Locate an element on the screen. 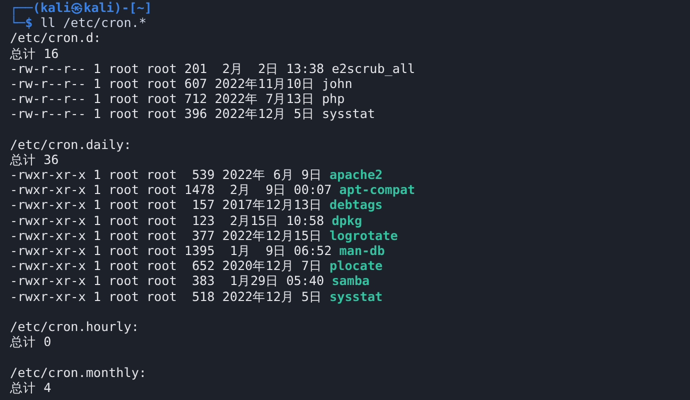 The width and height of the screenshot is (690, 400). directory-path: /etc/cron.d: is located at coordinates (55, 38).